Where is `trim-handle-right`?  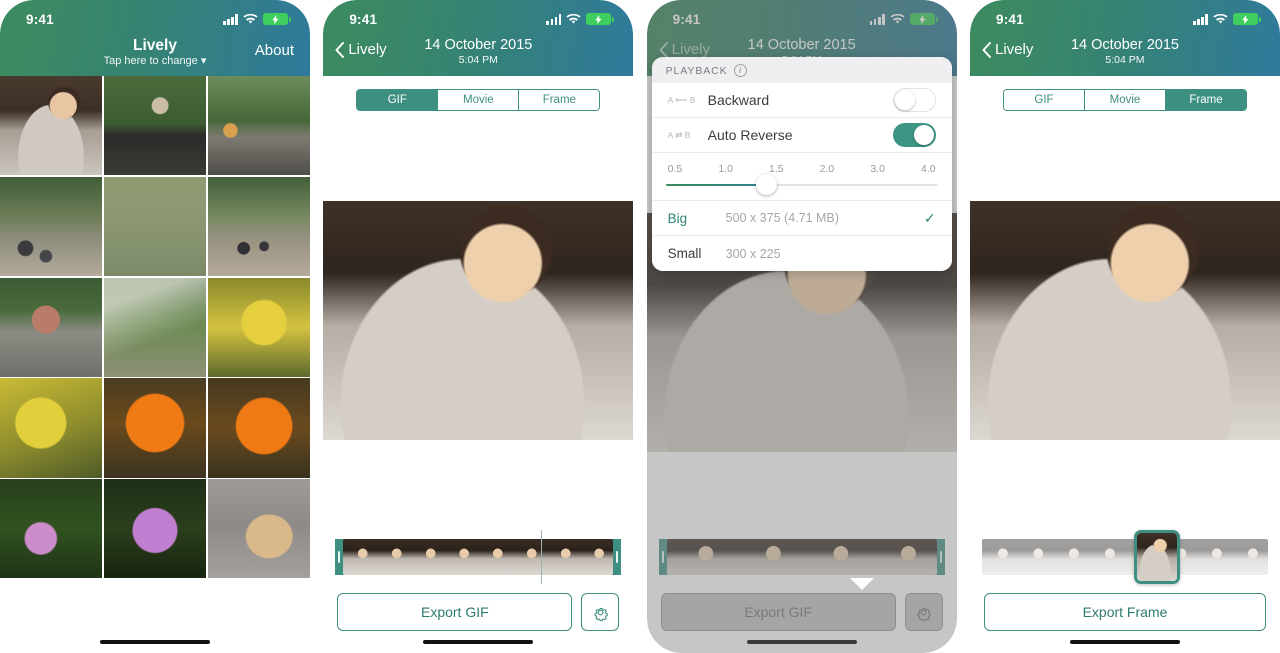
trim-handle-right is located at coordinates (617, 557).